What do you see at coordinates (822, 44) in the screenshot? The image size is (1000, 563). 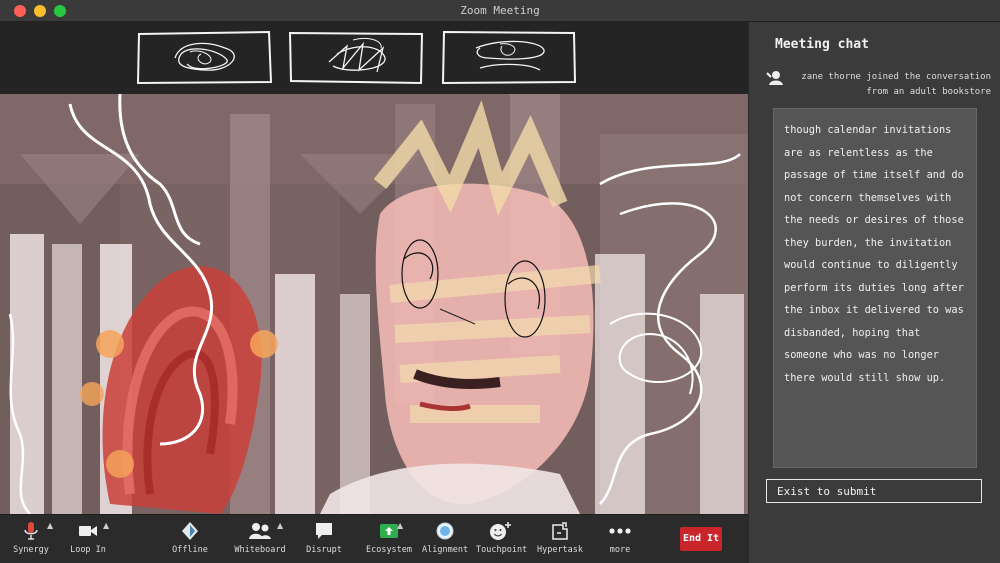 I see `chat-header: Meeting chat` at bounding box center [822, 44].